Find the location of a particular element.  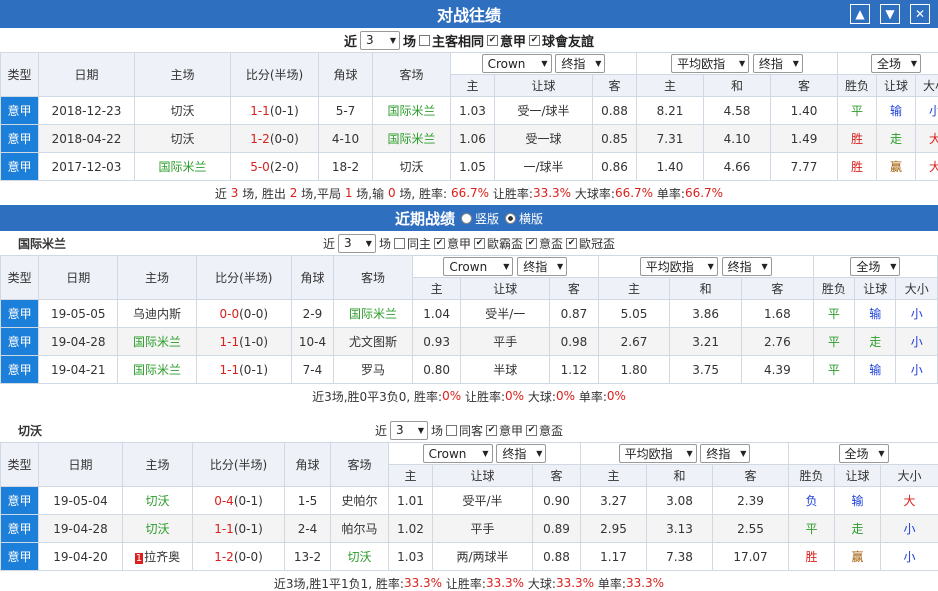

horizontal-radio is located at coordinates (510, 218).